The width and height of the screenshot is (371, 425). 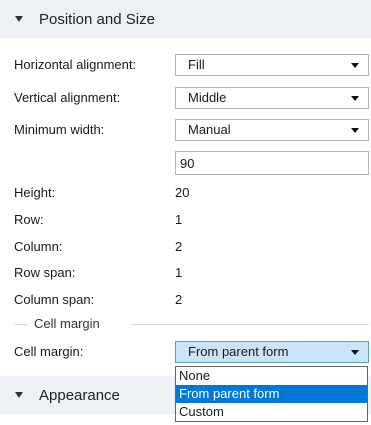 I want to click on appearance-title: Appearance, so click(x=79, y=395).